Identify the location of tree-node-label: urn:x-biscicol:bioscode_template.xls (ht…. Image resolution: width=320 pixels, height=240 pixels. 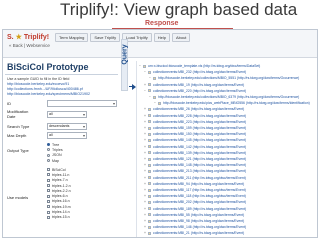
(204, 66).